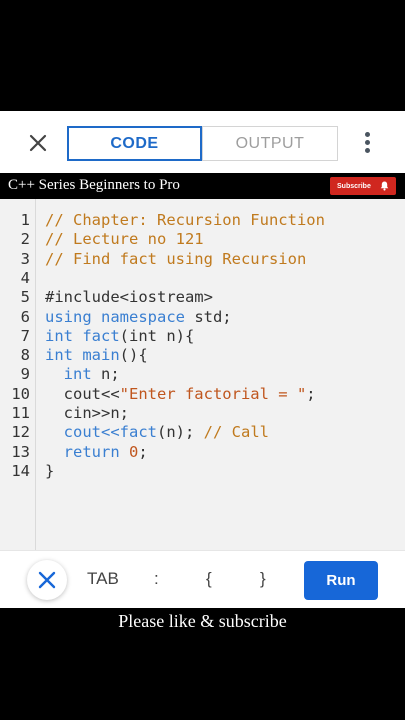  Describe the element at coordinates (367, 143) in the screenshot. I see `more-vert-icon` at that location.